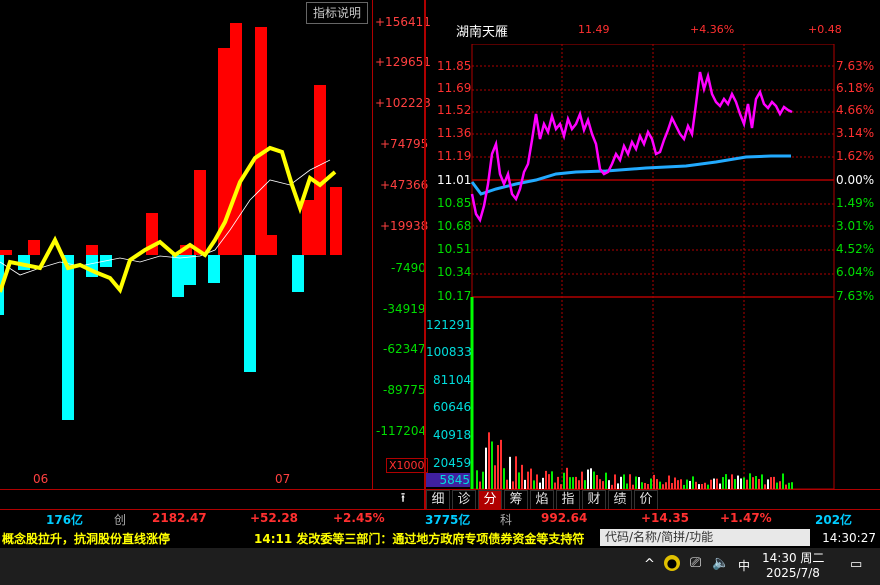  Describe the element at coordinates (834, 520) in the screenshot. I see `turnover-amount: 202亿` at that location.